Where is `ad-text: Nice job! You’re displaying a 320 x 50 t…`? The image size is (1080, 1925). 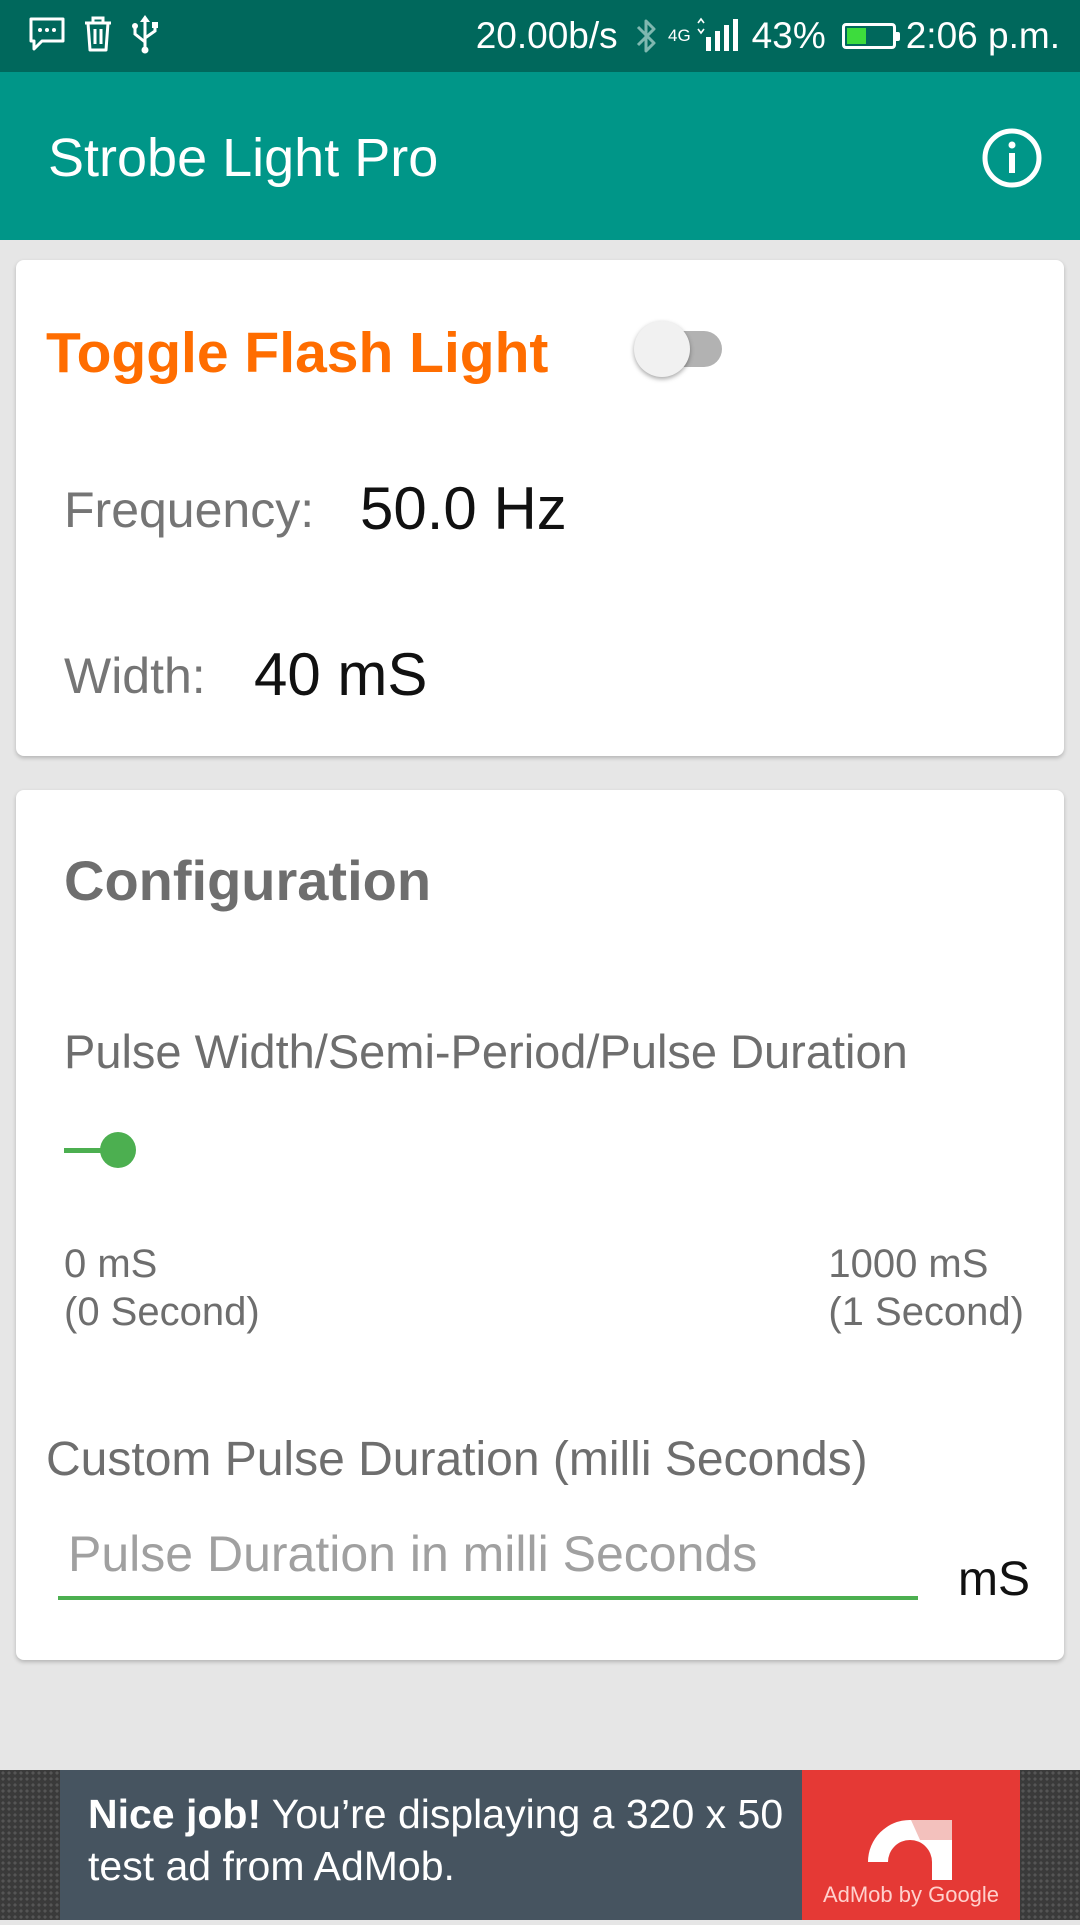
ad-text: Nice job! You’re displaying a 320 x 50 t… is located at coordinates (458, 1840).